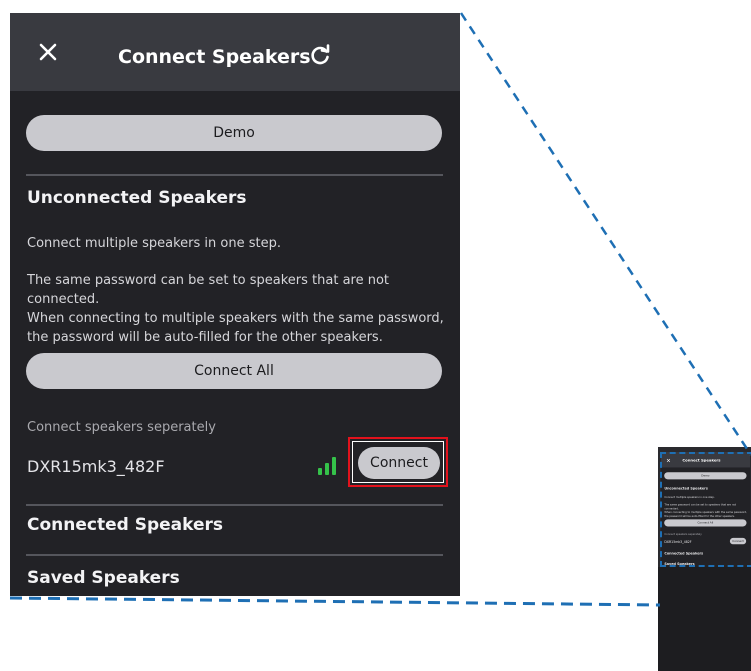 The width and height of the screenshot is (751, 671). What do you see at coordinates (335, 601) in the screenshot?
I see `zoom-guide-bottom` at bounding box center [335, 601].